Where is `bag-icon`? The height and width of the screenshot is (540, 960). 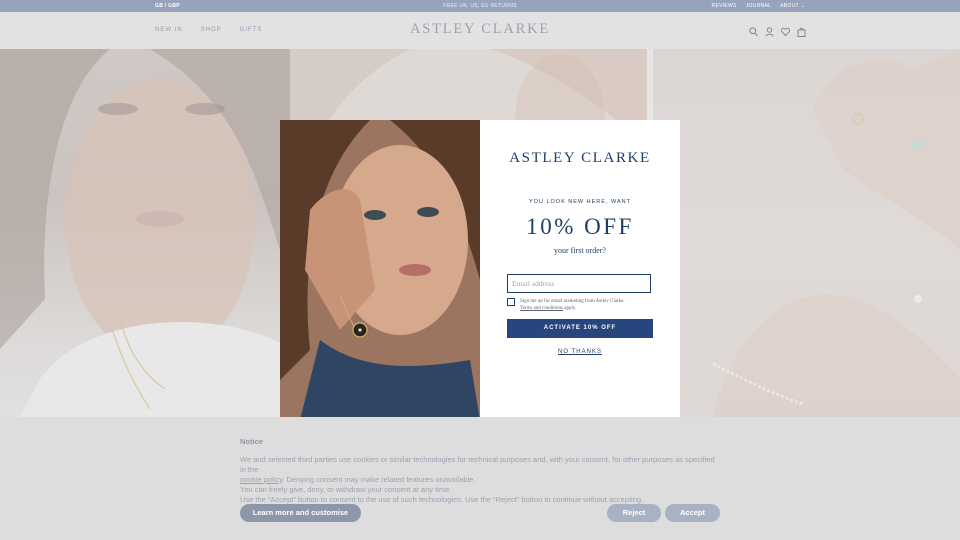 bag-icon is located at coordinates (801, 30).